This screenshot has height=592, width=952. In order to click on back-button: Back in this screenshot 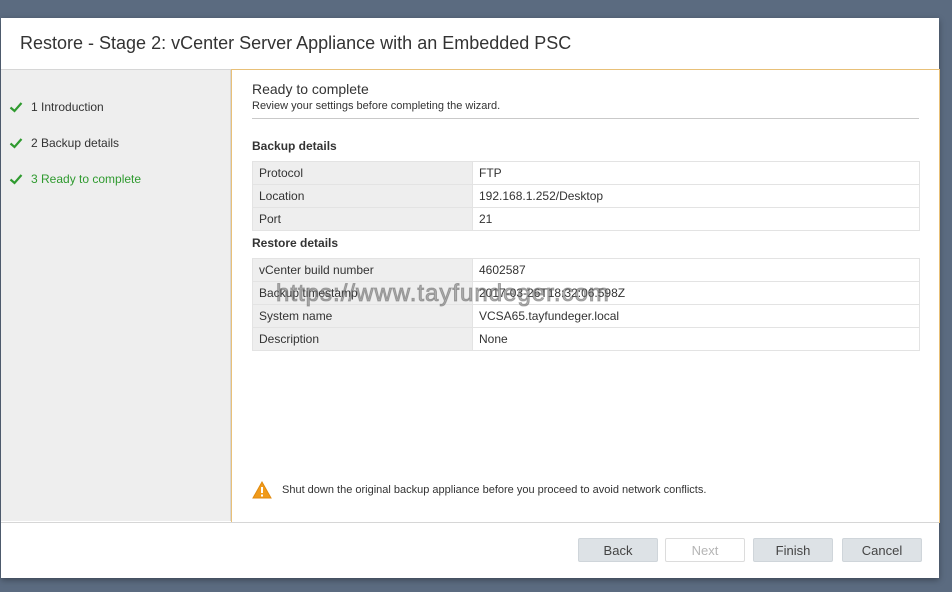, I will do `click(618, 550)`.